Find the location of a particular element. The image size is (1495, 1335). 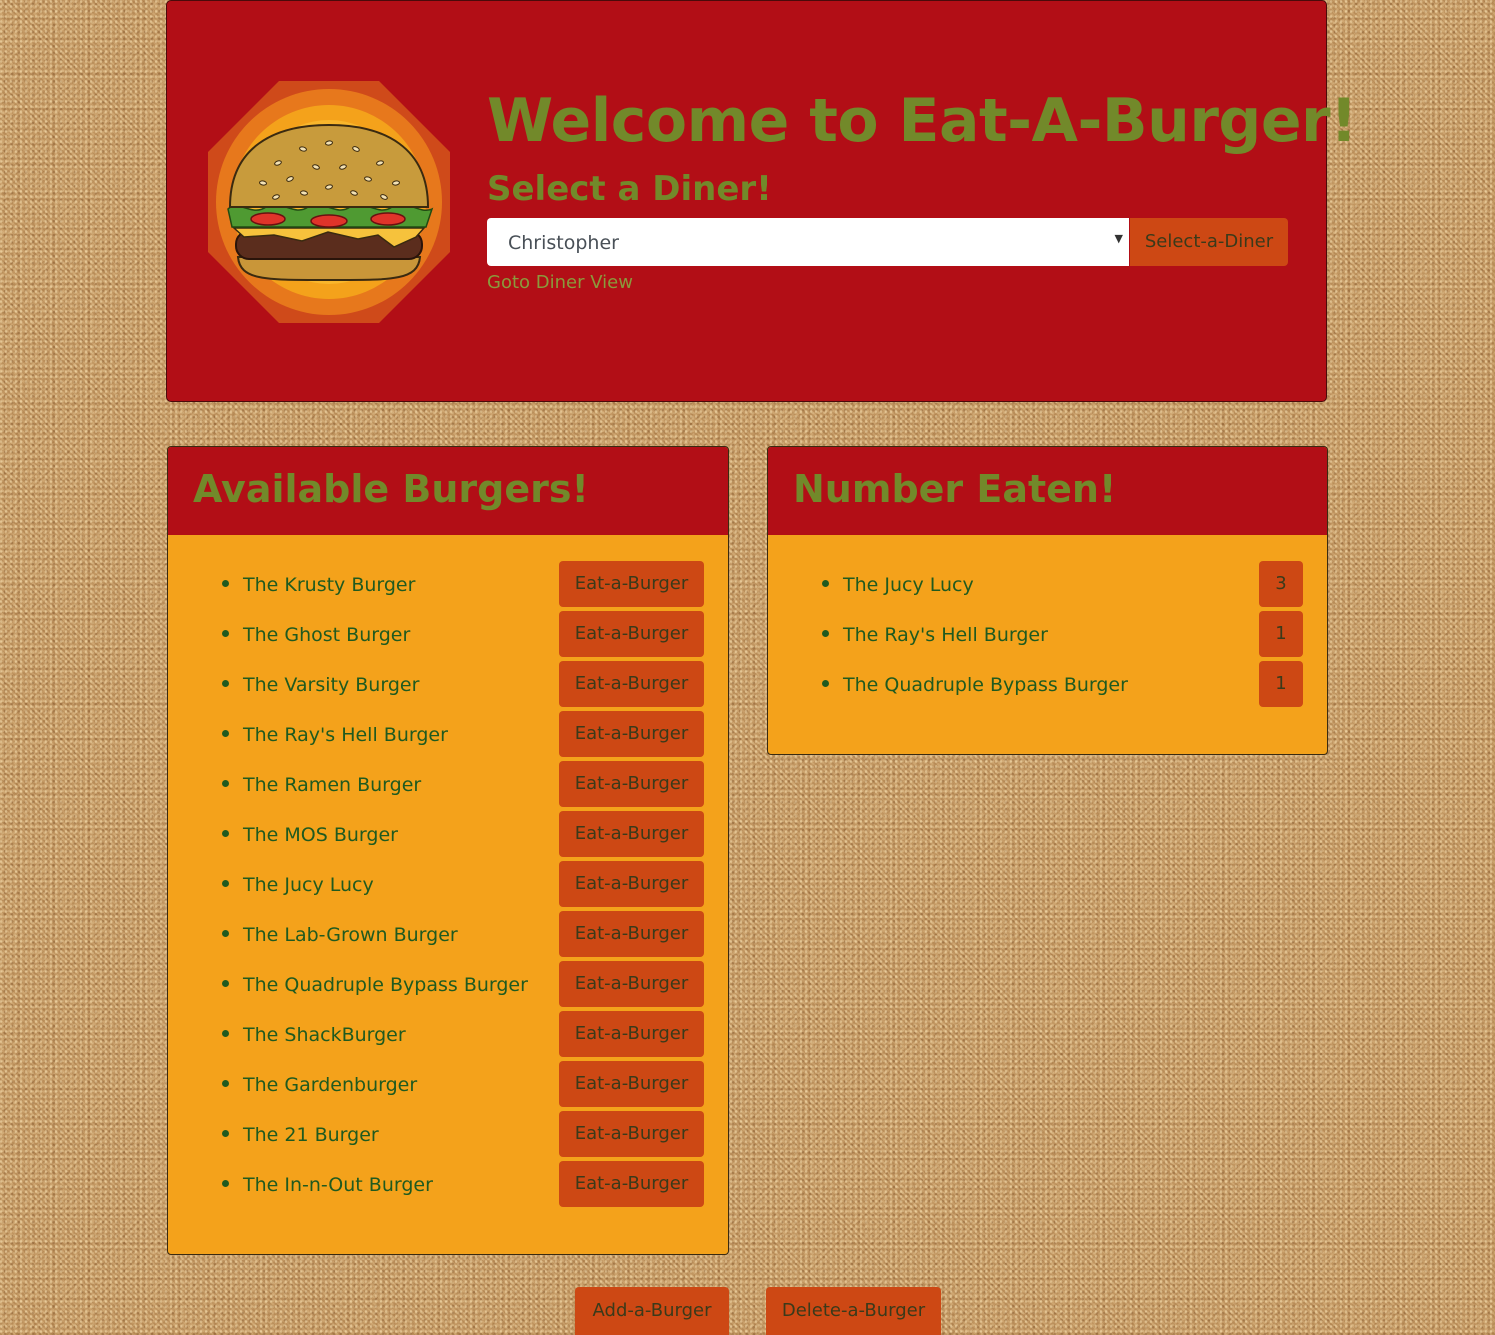

burger-list-item: The In-n-Out Burger Eat-a-Burger is located at coordinates (448, 1185).